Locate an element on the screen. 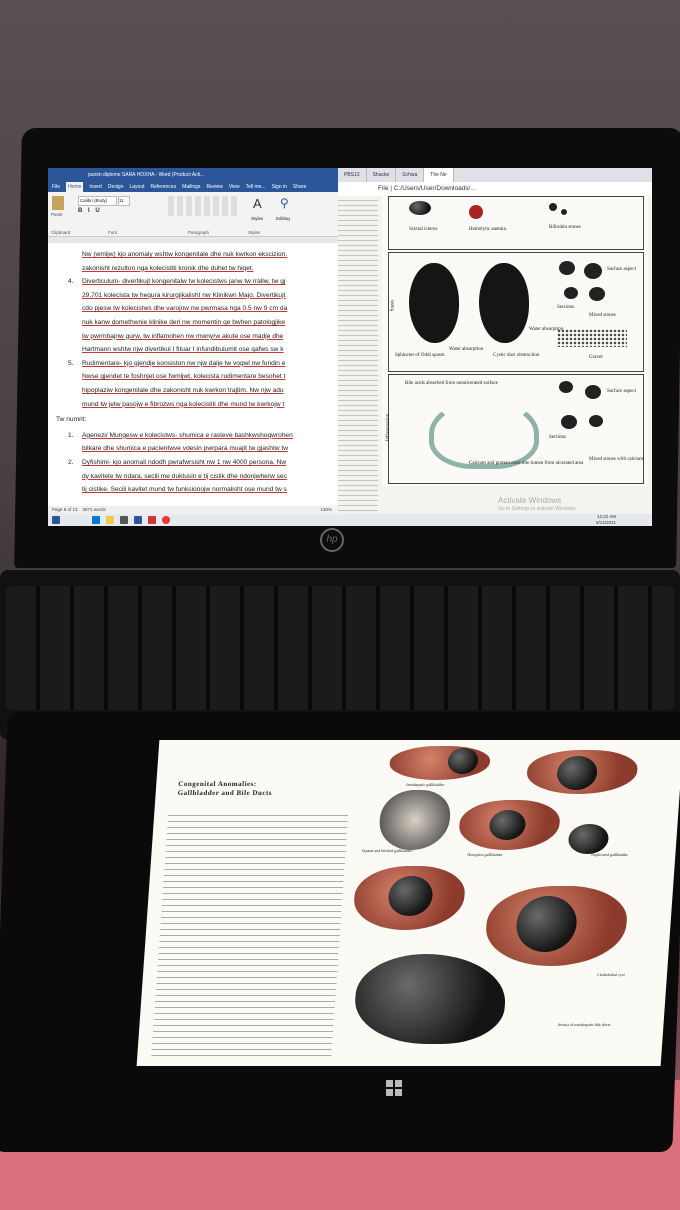 This screenshot has height=1210, width=680. inflamed-gallbladder-illustration is located at coordinates (484, 434).